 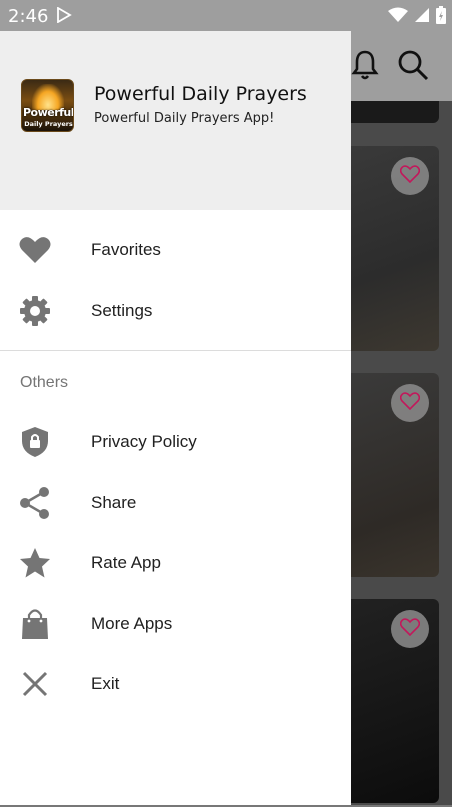 I want to click on menu-label: More Apps, so click(x=132, y=623).